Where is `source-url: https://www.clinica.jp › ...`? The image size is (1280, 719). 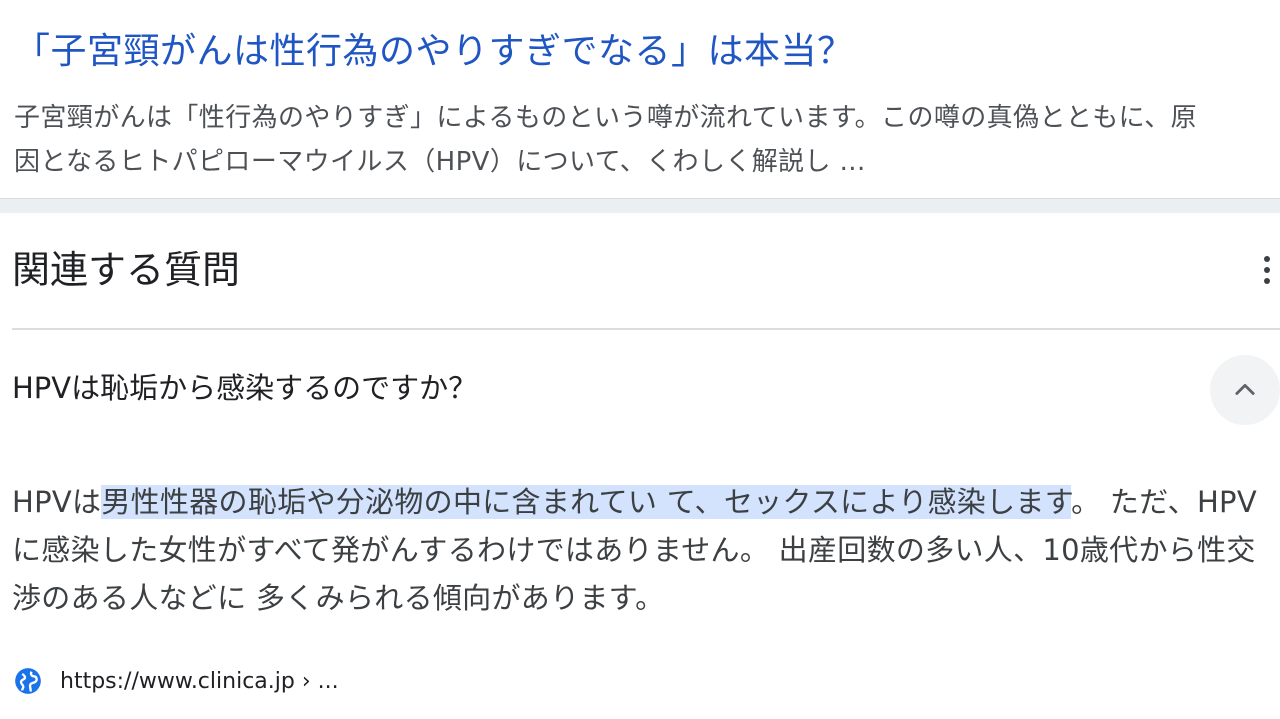
source-url: https://www.clinica.jp › ... is located at coordinates (199, 681).